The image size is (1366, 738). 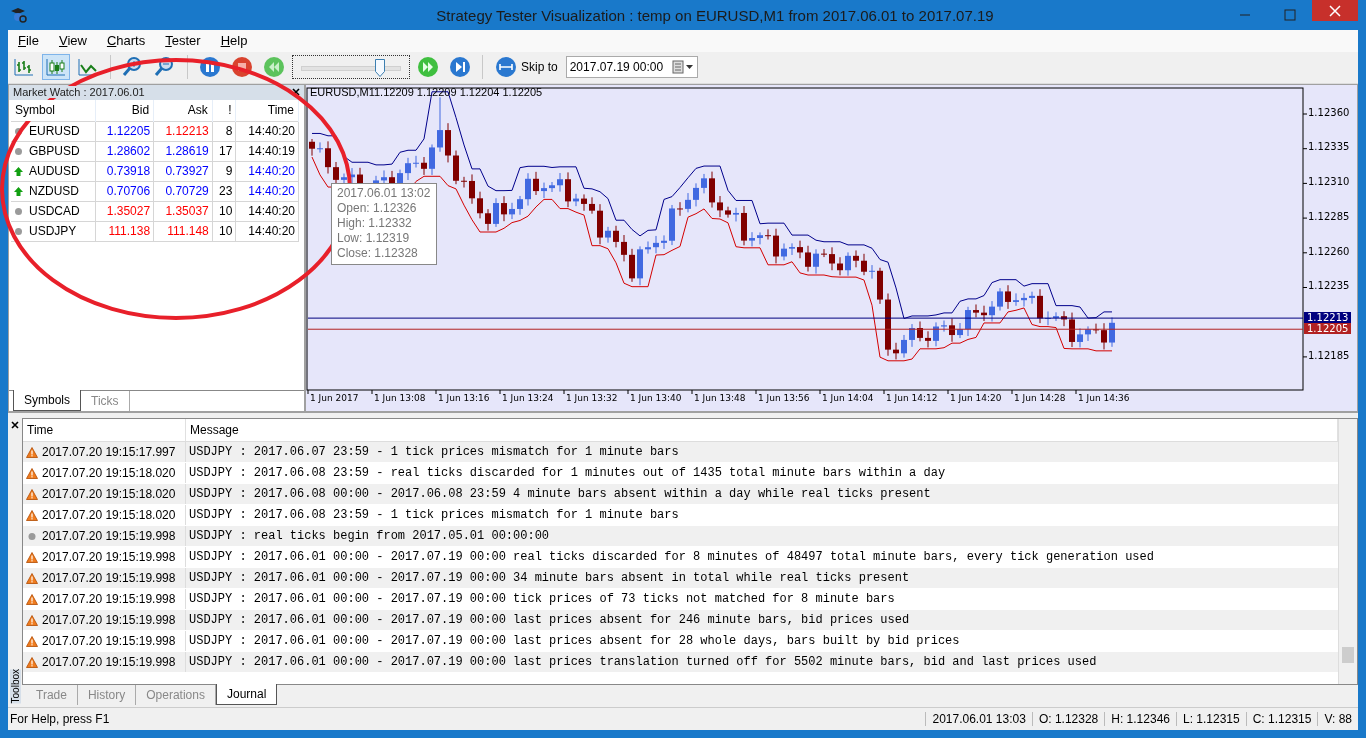 I want to click on date-field: 2017.07.19 00:00, so click(x=631, y=67).